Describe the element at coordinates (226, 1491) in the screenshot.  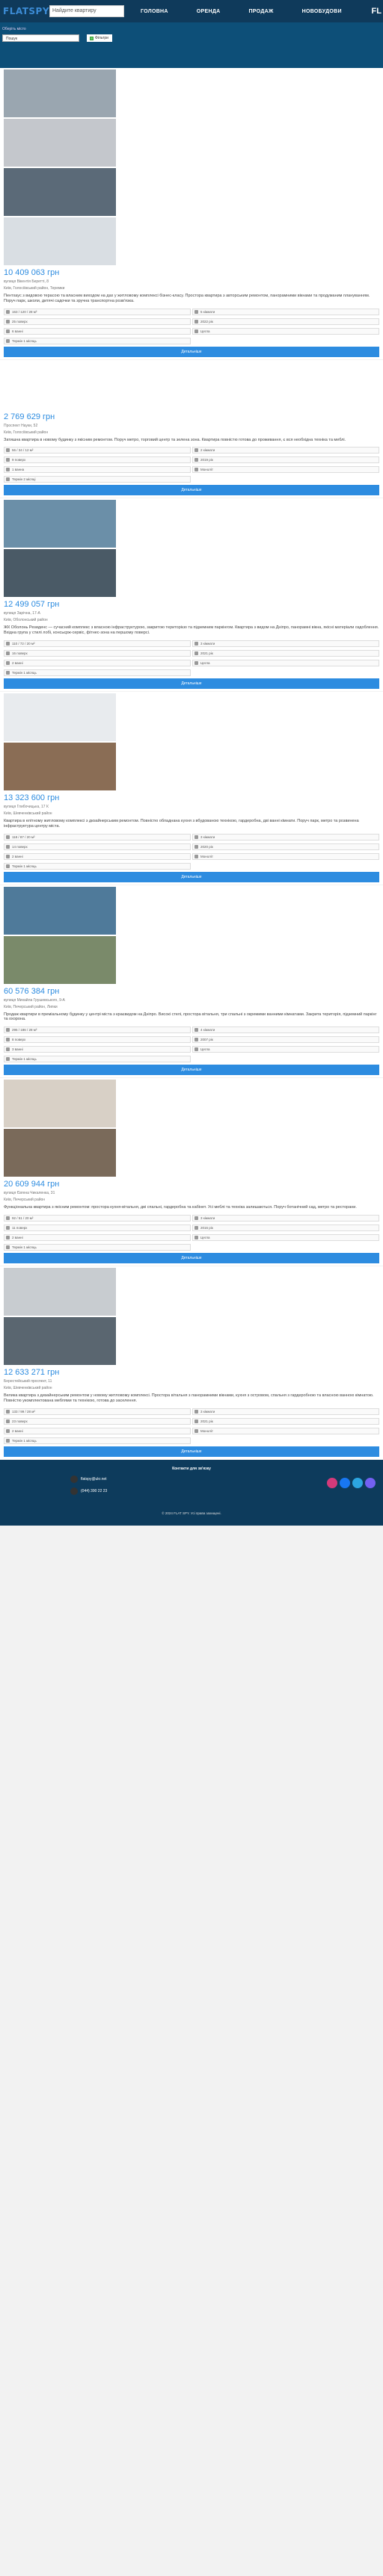
I see `footer-phone: (044) 390 22 23` at that location.